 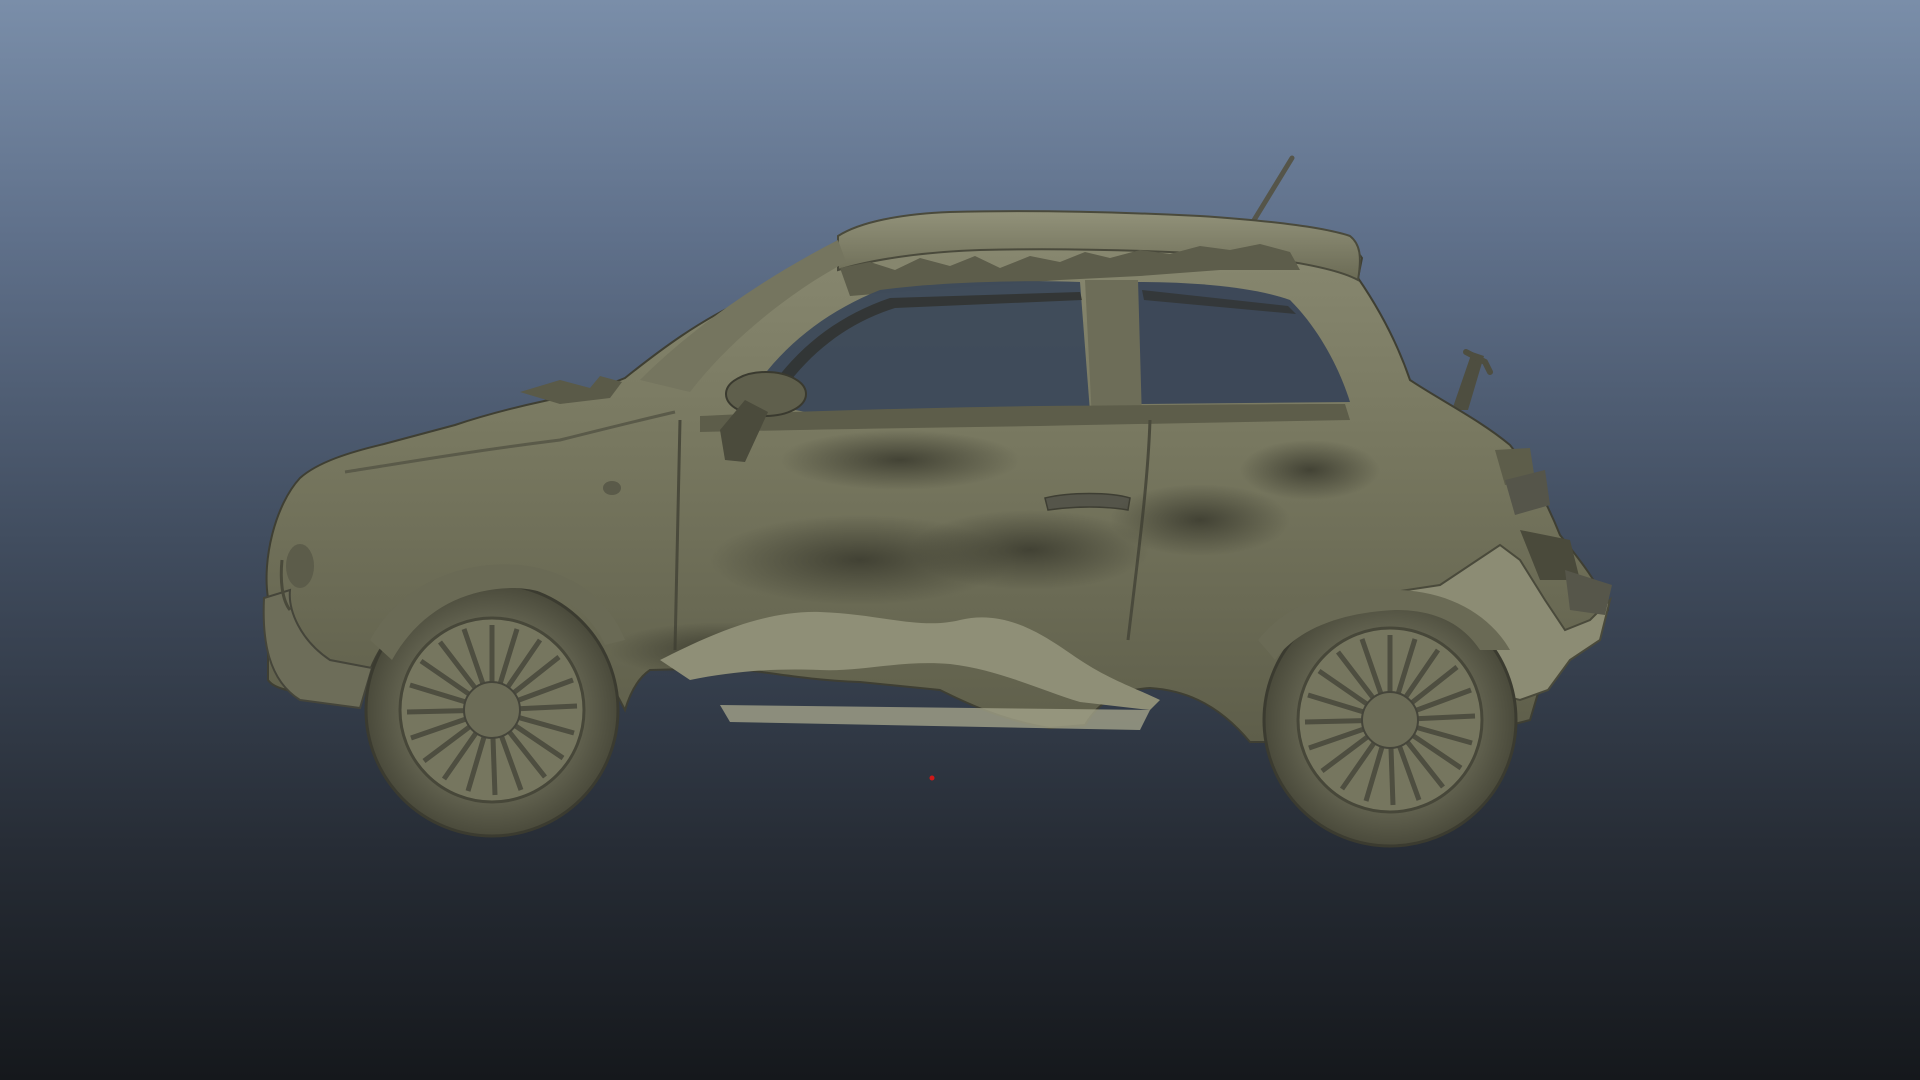 What do you see at coordinates (300, 566) in the screenshot?
I see `fog-light` at bounding box center [300, 566].